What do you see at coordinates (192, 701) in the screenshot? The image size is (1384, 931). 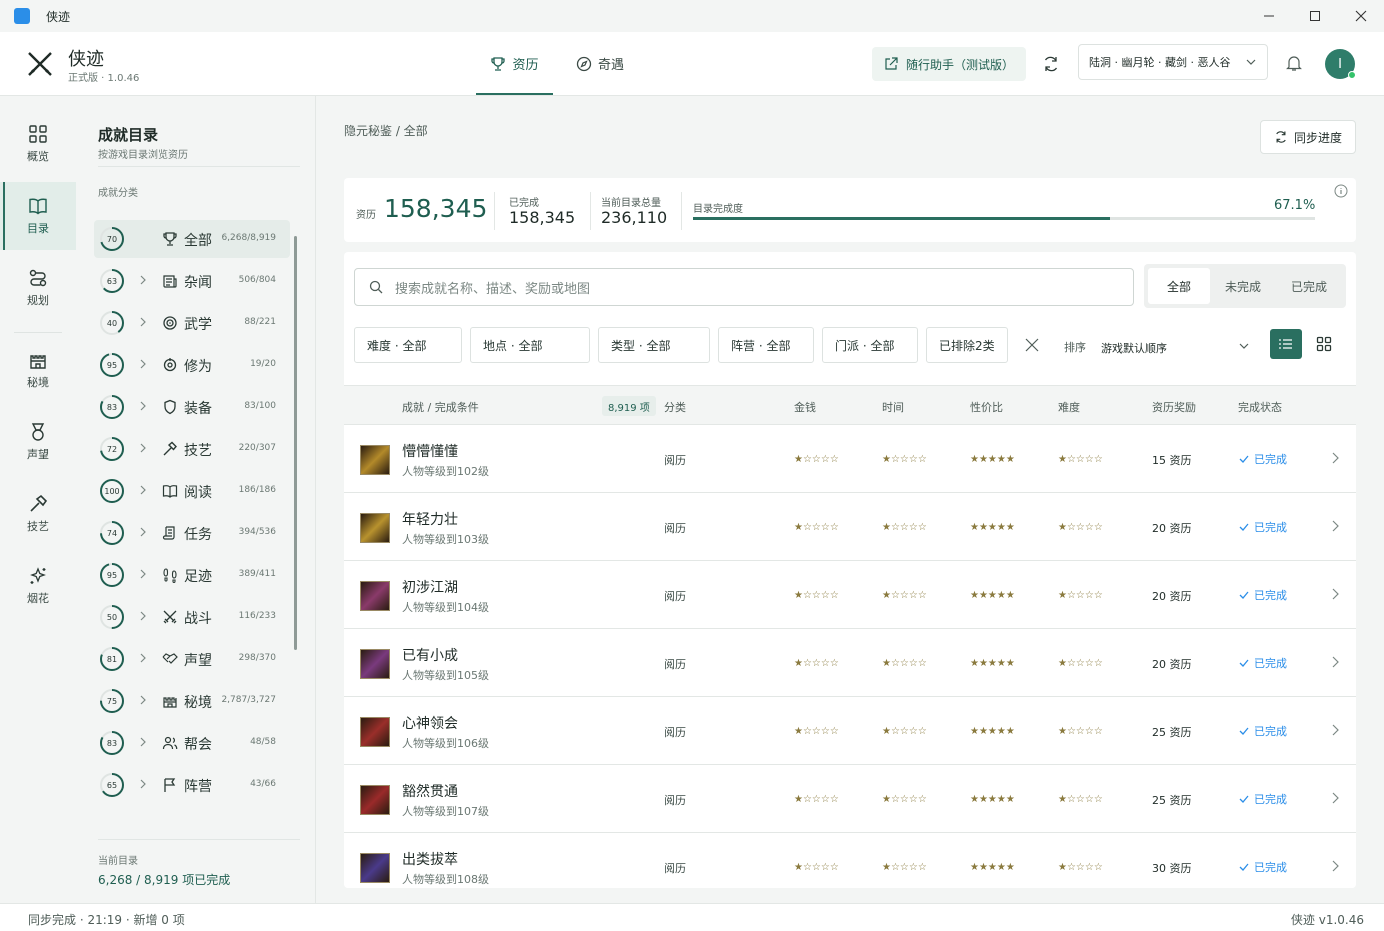 I see `category-item: 75 秘境 2,787/3,727` at bounding box center [192, 701].